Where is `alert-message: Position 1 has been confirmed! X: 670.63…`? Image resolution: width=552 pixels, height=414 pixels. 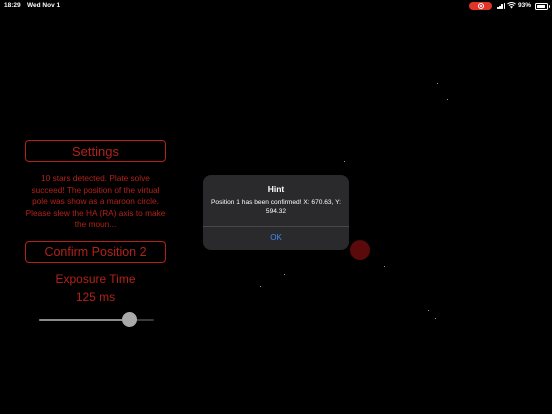 alert-message: Position 1 has been confirmed! X: 670.63… is located at coordinates (276, 207).